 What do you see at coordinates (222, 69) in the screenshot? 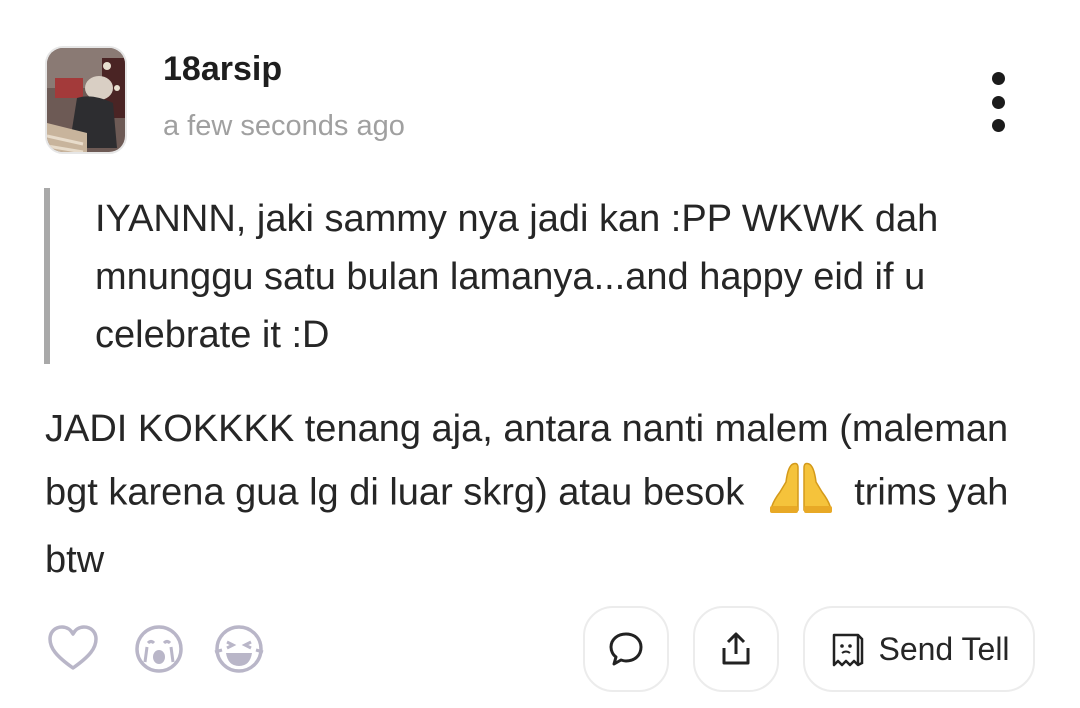
I see `username: 18arsip` at bounding box center [222, 69].